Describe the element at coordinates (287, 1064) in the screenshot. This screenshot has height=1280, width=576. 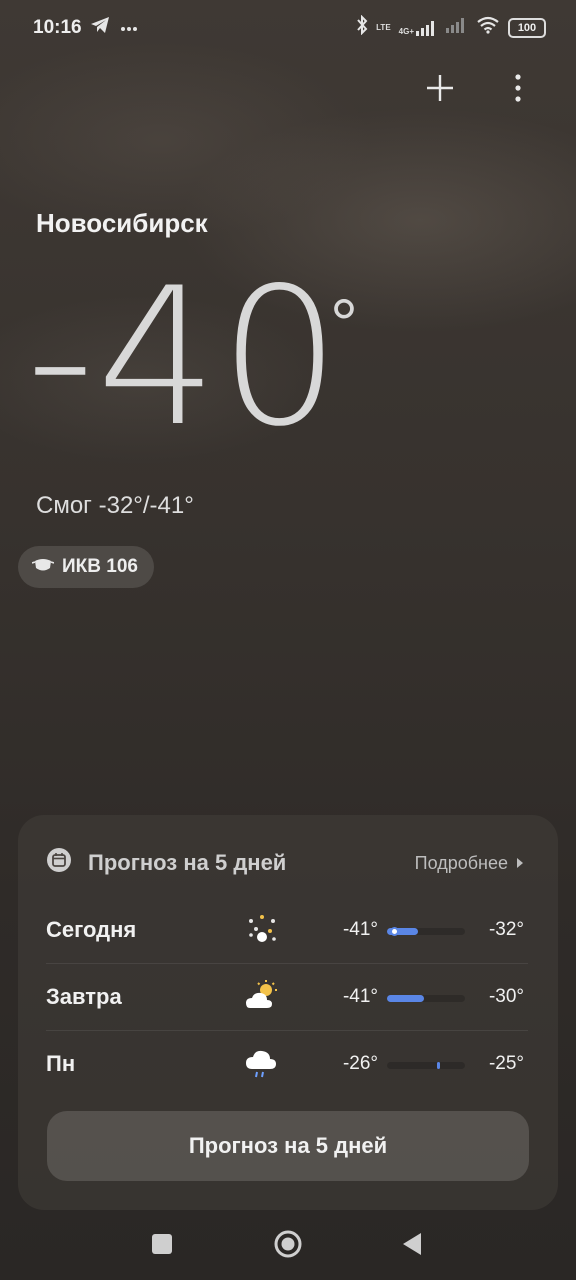
I see `forecast-row-monday: Пн -26° -25°` at that location.